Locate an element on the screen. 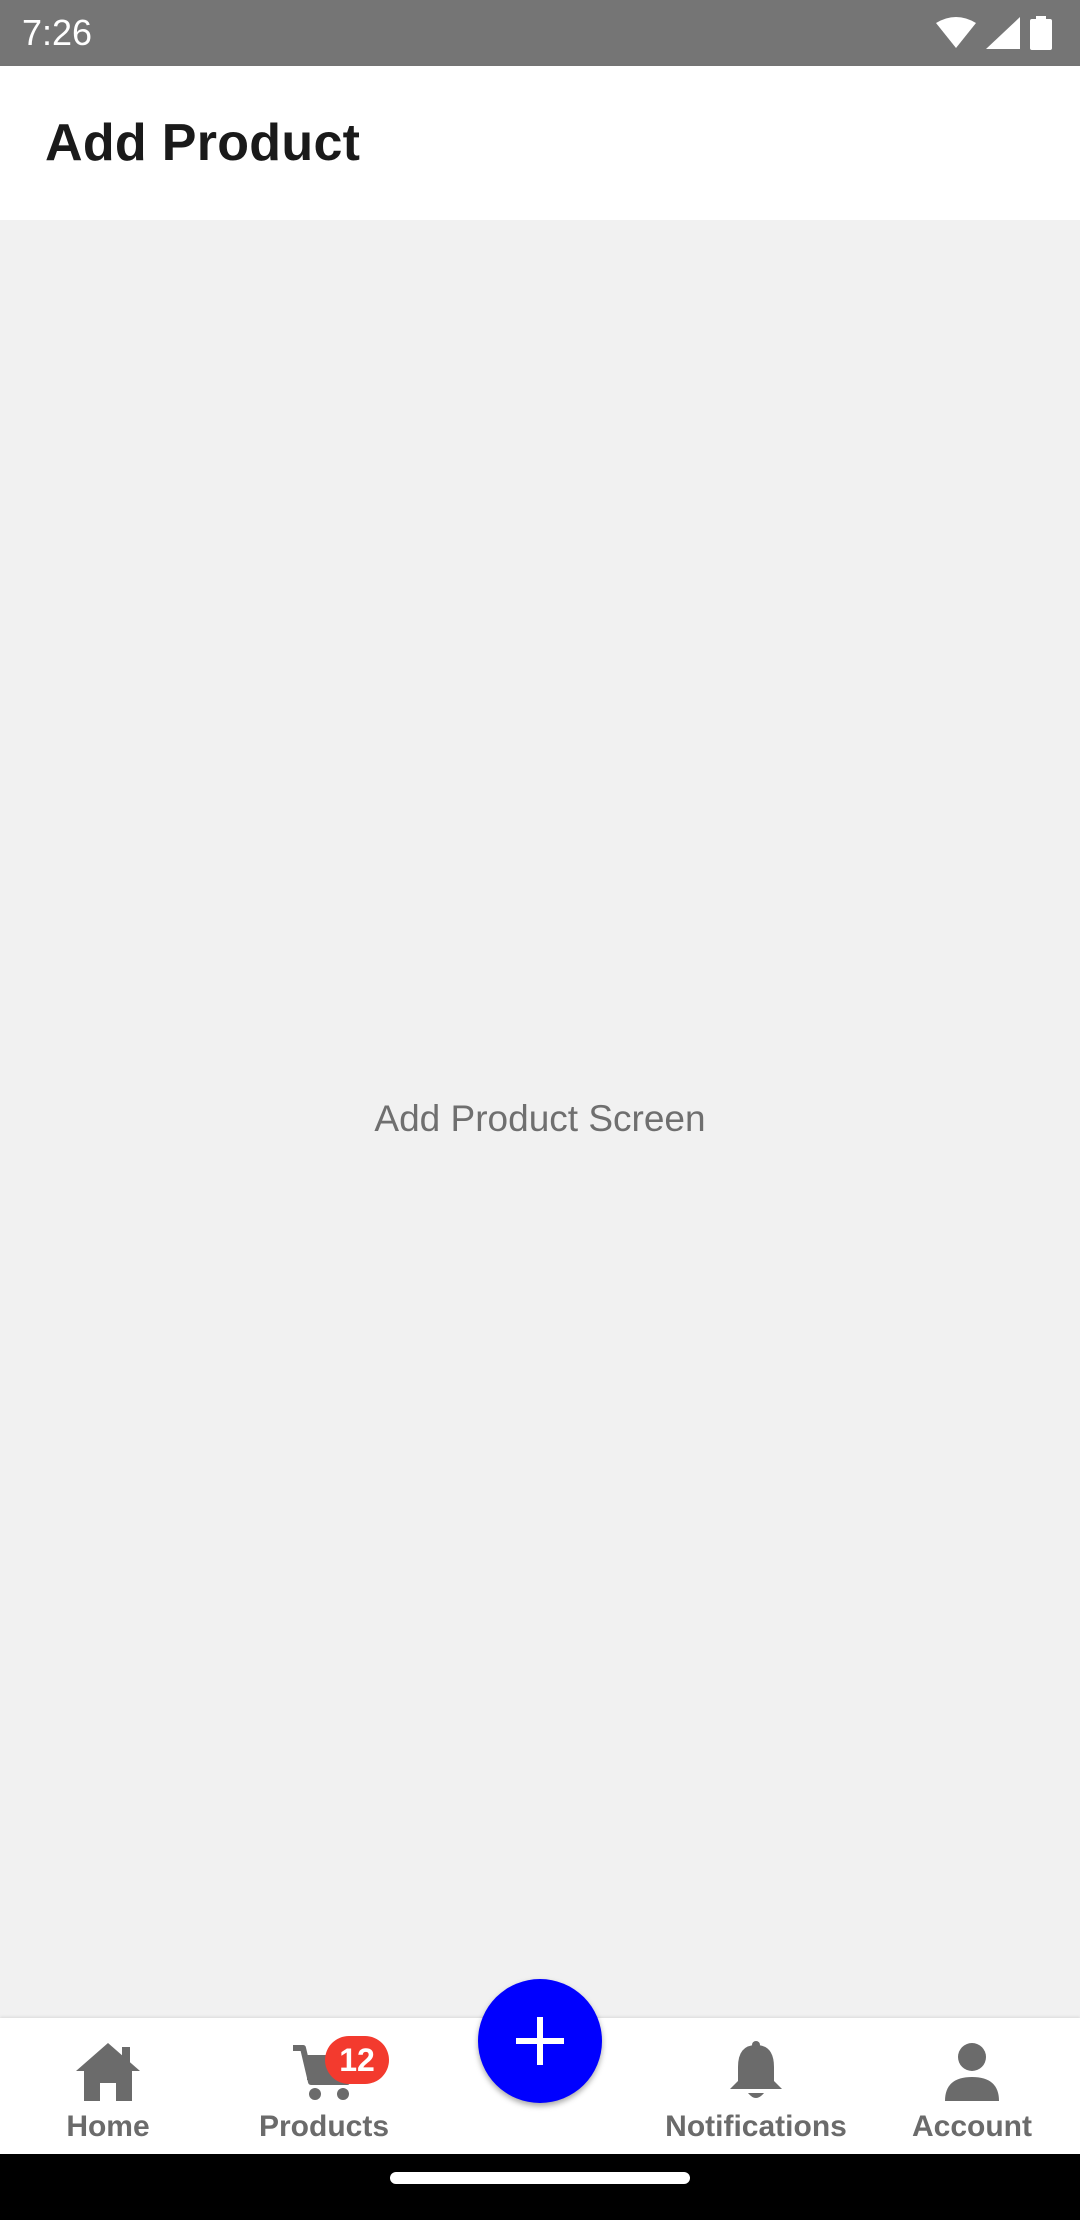 The width and height of the screenshot is (1080, 2220). nav-label-notifications: Notifications is located at coordinates (756, 2126).